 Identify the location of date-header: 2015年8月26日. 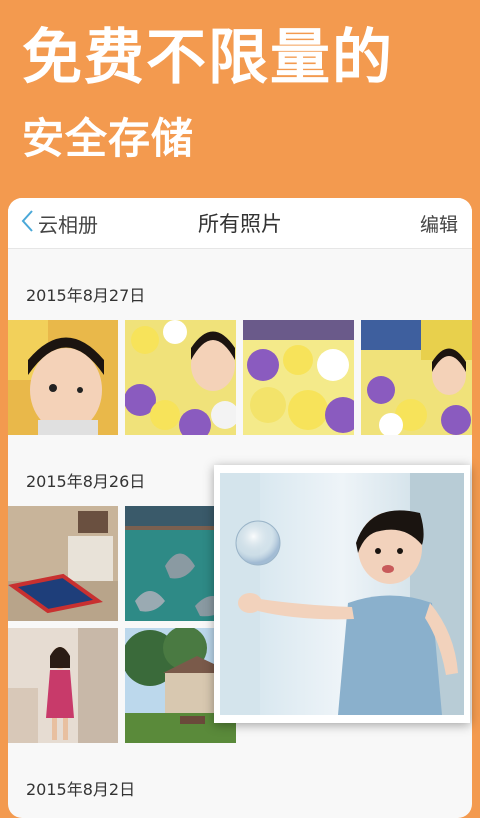
(86, 481).